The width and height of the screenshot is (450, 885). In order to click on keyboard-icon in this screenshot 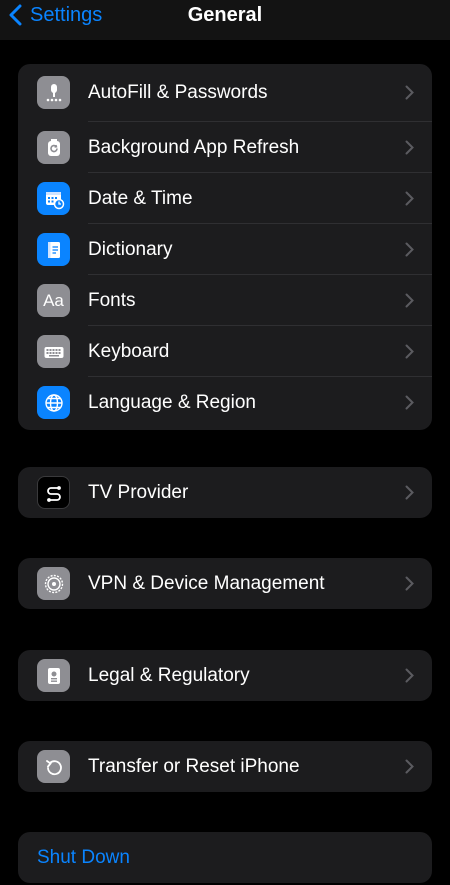, I will do `click(53, 351)`.